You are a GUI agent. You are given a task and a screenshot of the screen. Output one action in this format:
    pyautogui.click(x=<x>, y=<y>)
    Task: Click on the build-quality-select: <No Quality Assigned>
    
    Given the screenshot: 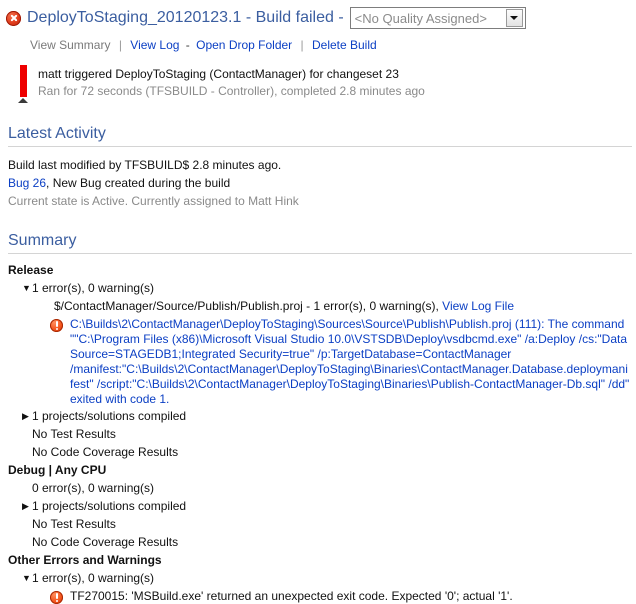 What is the action you would take?
    pyautogui.click(x=437, y=18)
    